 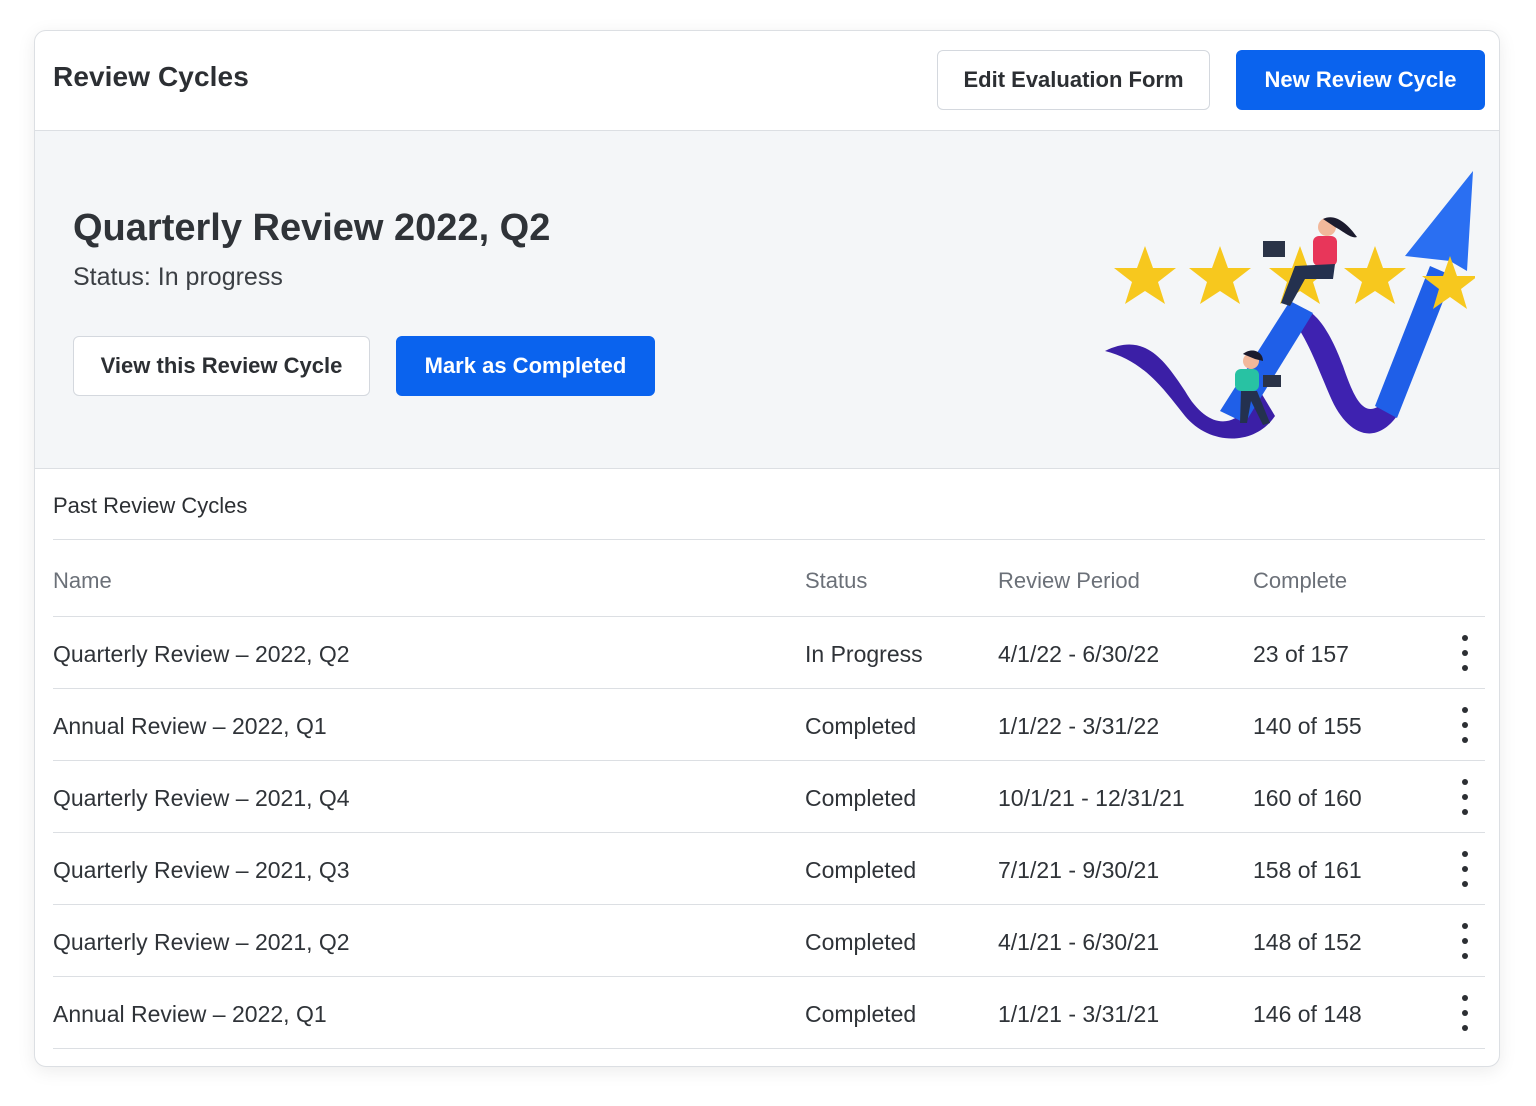 What do you see at coordinates (525, 366) in the screenshot?
I see `mark-as-completed-button: Mark as Completed` at bounding box center [525, 366].